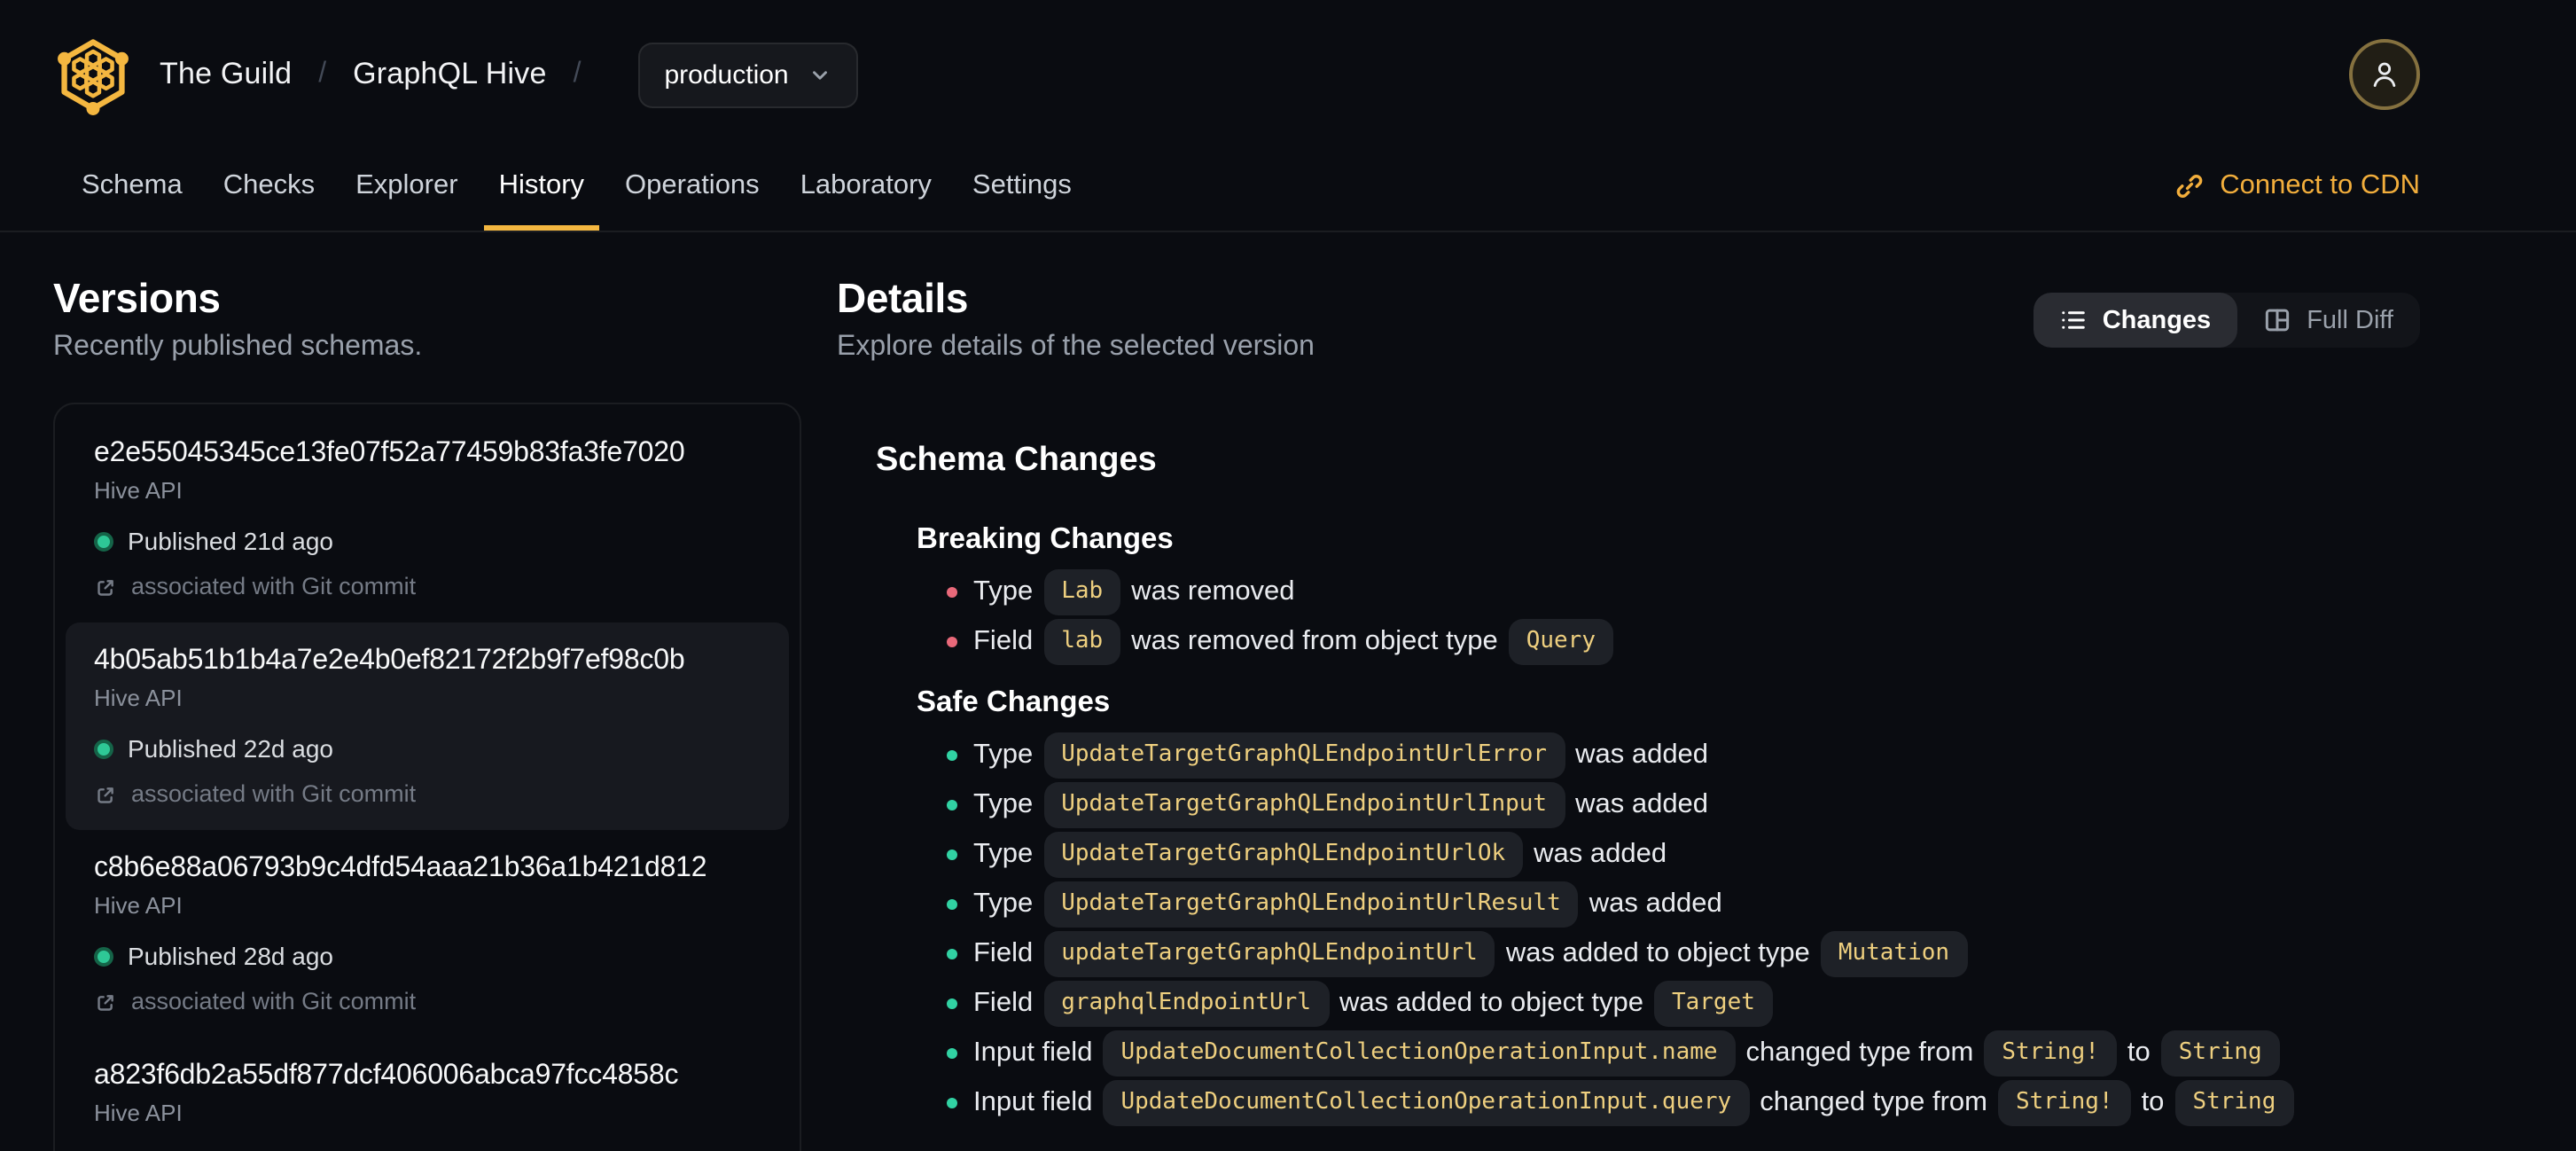 The height and width of the screenshot is (1151, 2576). Describe the element at coordinates (2297, 186) in the screenshot. I see `connect-to-cdn-button: Connect to CDN` at that location.